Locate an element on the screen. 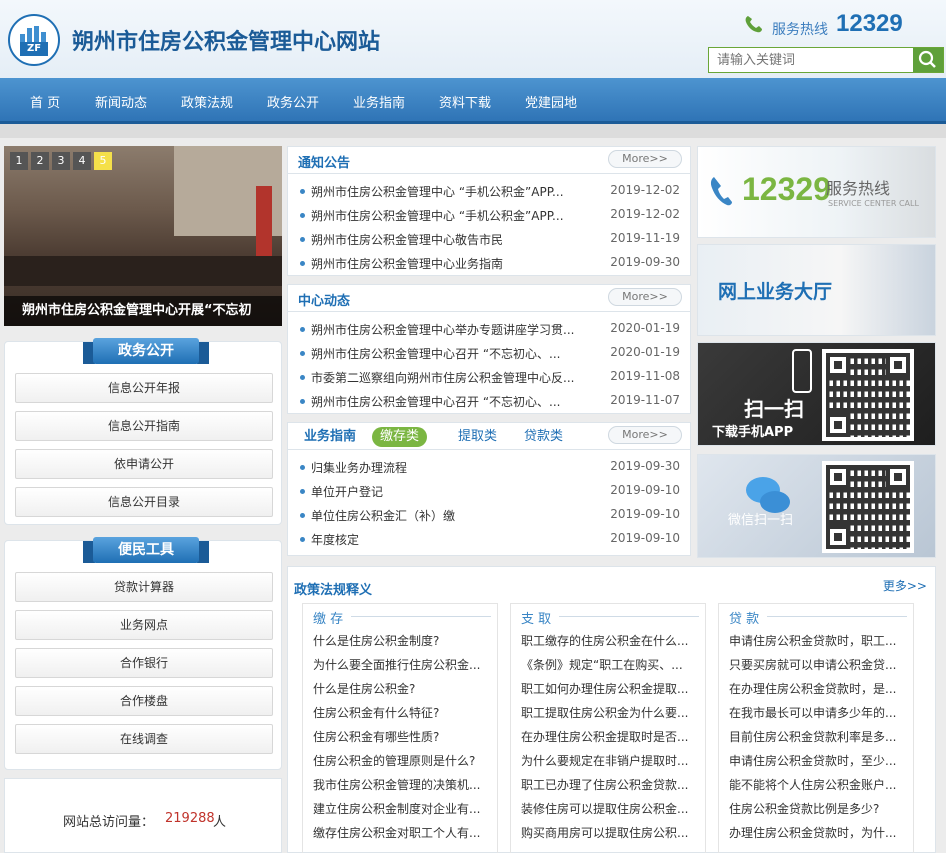 The width and height of the screenshot is (946, 853). tab-withdraw: 提取类 is located at coordinates (477, 437).